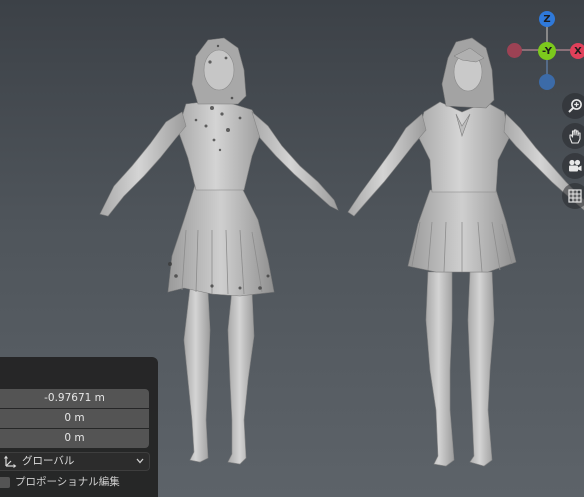  Describe the element at coordinates (241, 377) in the screenshot. I see `left-figure-leg-left` at that location.